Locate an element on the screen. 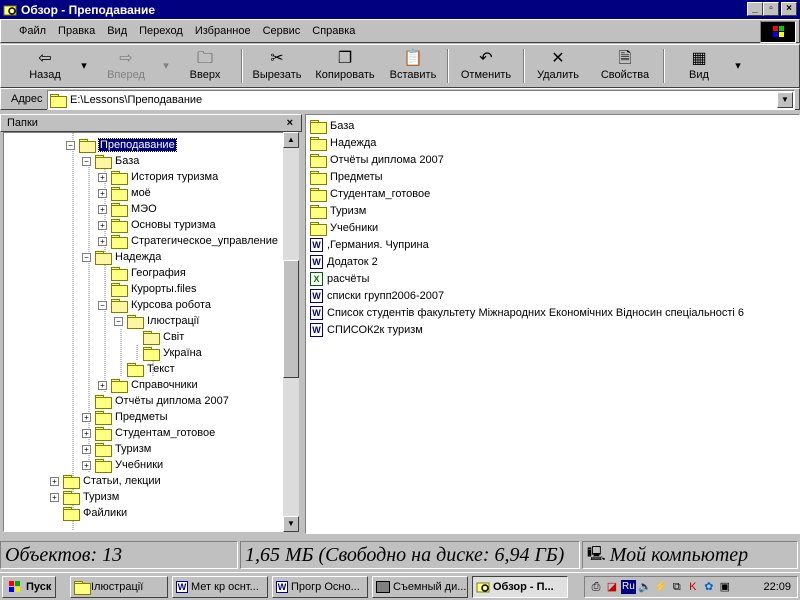 The height and width of the screenshot is (600, 800). tree-node: + История туризма is located at coordinates (158, 177).